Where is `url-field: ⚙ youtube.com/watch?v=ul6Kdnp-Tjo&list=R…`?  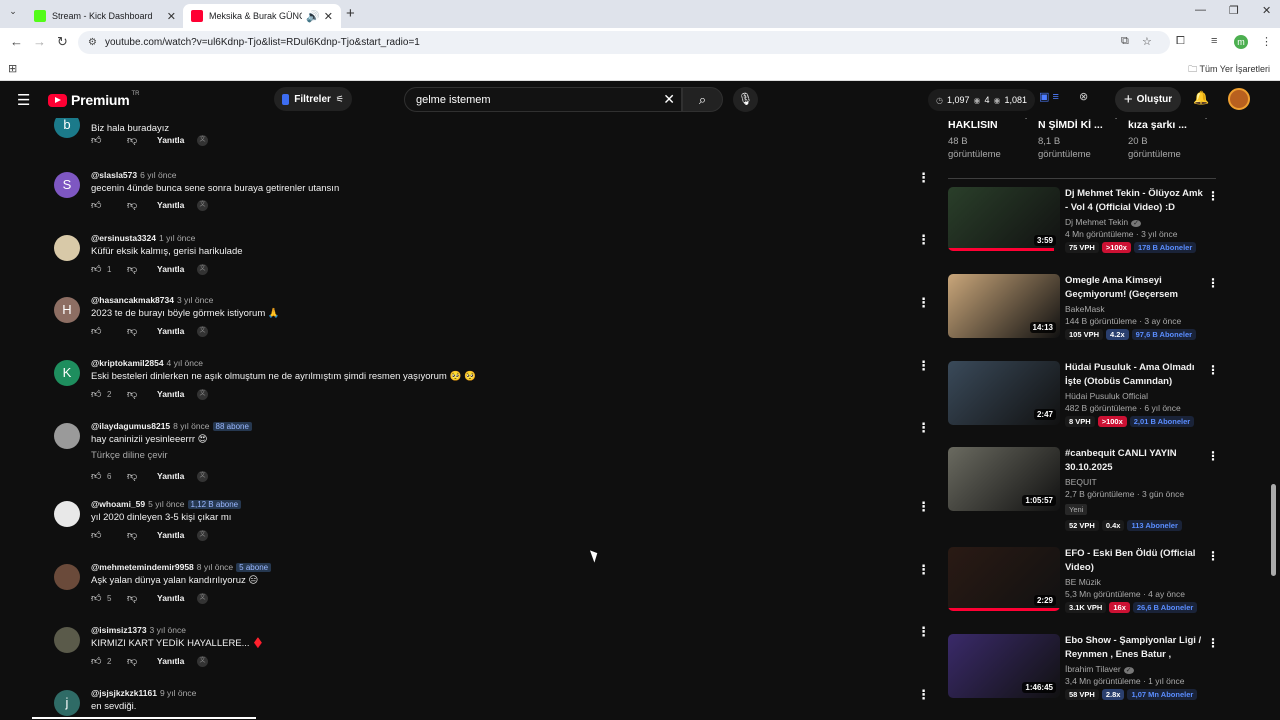
url-field: ⚙ youtube.com/watch?v=ul6Kdnp-Tjo&list=R… is located at coordinates (624, 42).